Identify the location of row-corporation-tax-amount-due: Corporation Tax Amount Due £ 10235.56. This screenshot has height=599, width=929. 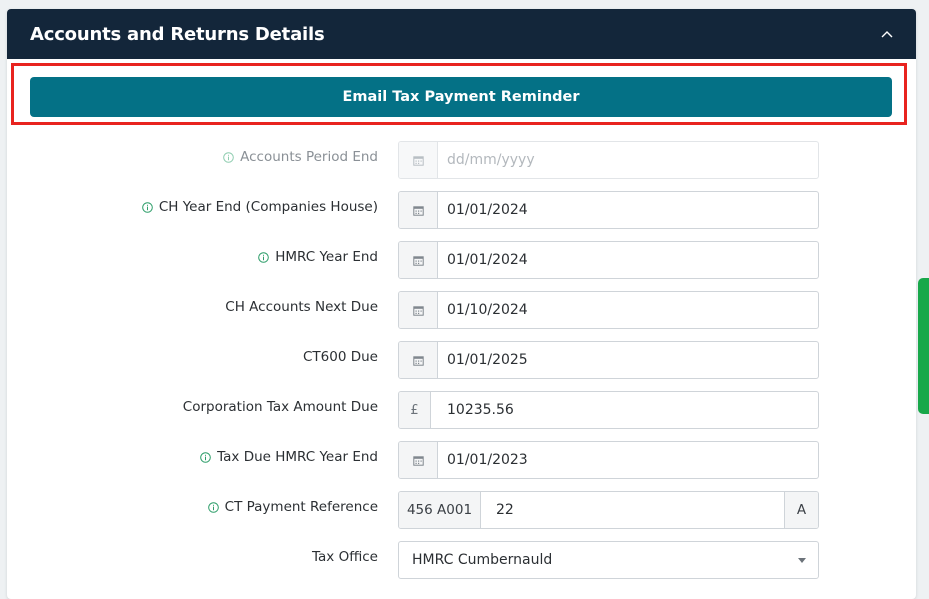
(461, 410).